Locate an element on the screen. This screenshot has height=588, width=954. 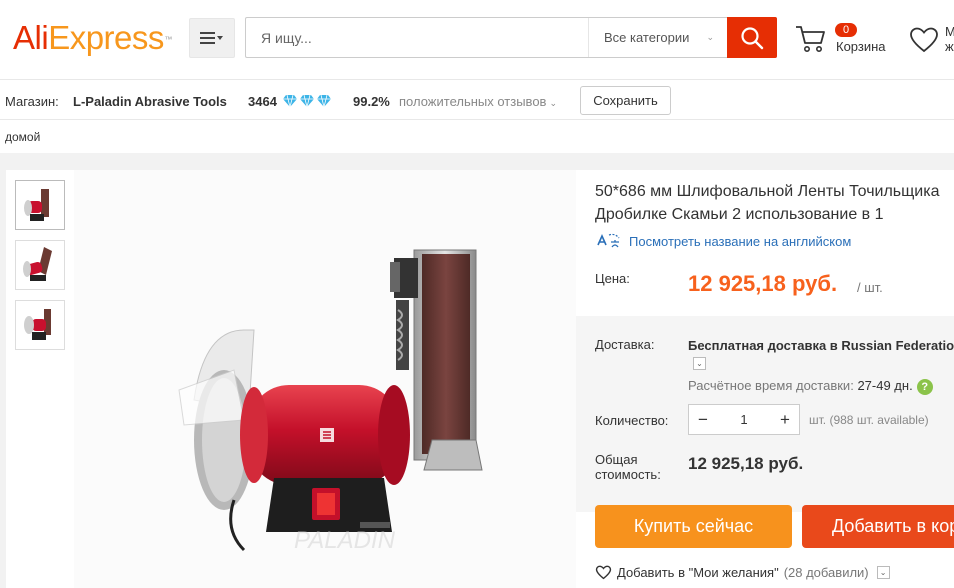
header-wishlist-button: Мж is located at coordinates (930, 40).